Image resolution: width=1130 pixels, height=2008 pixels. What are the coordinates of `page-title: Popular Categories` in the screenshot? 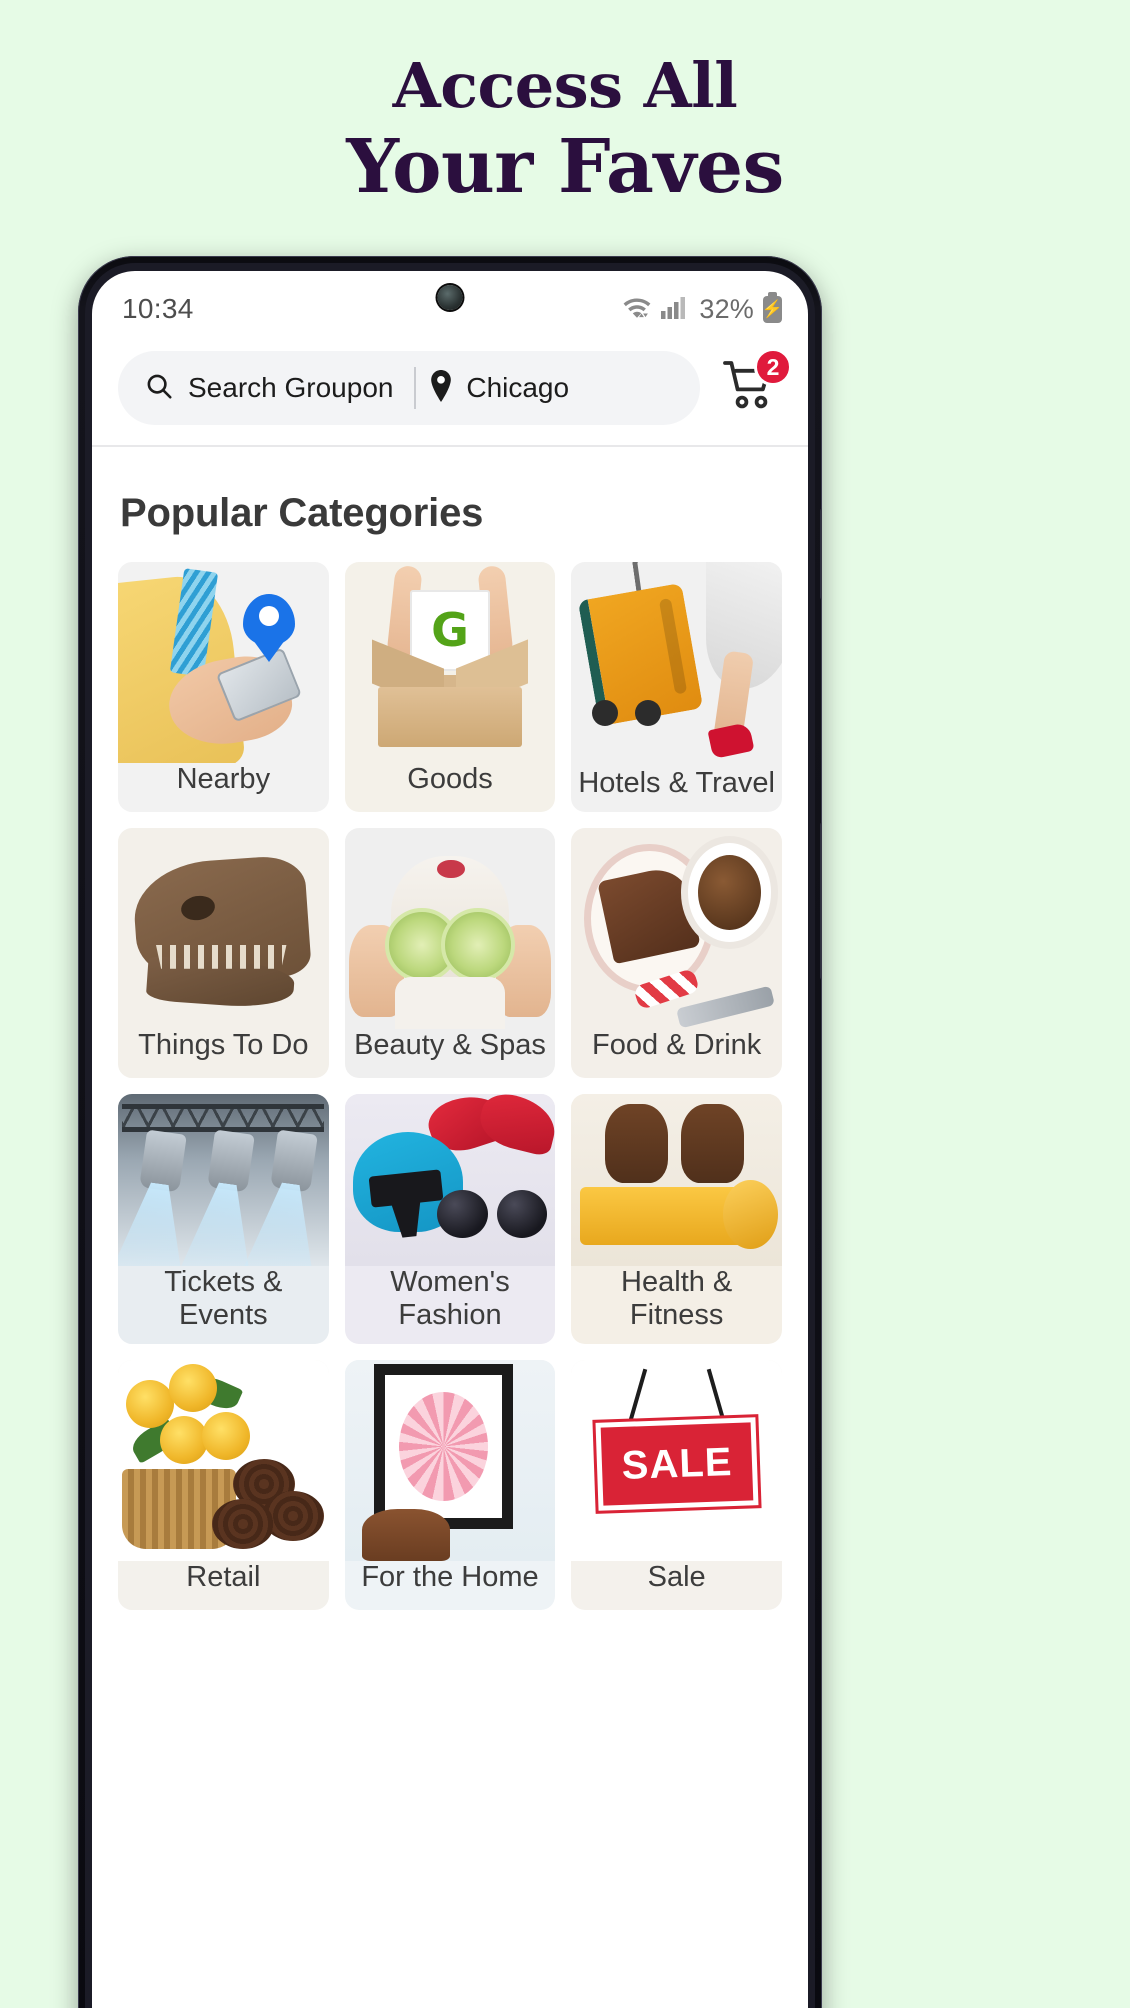 It's located at (302, 513).